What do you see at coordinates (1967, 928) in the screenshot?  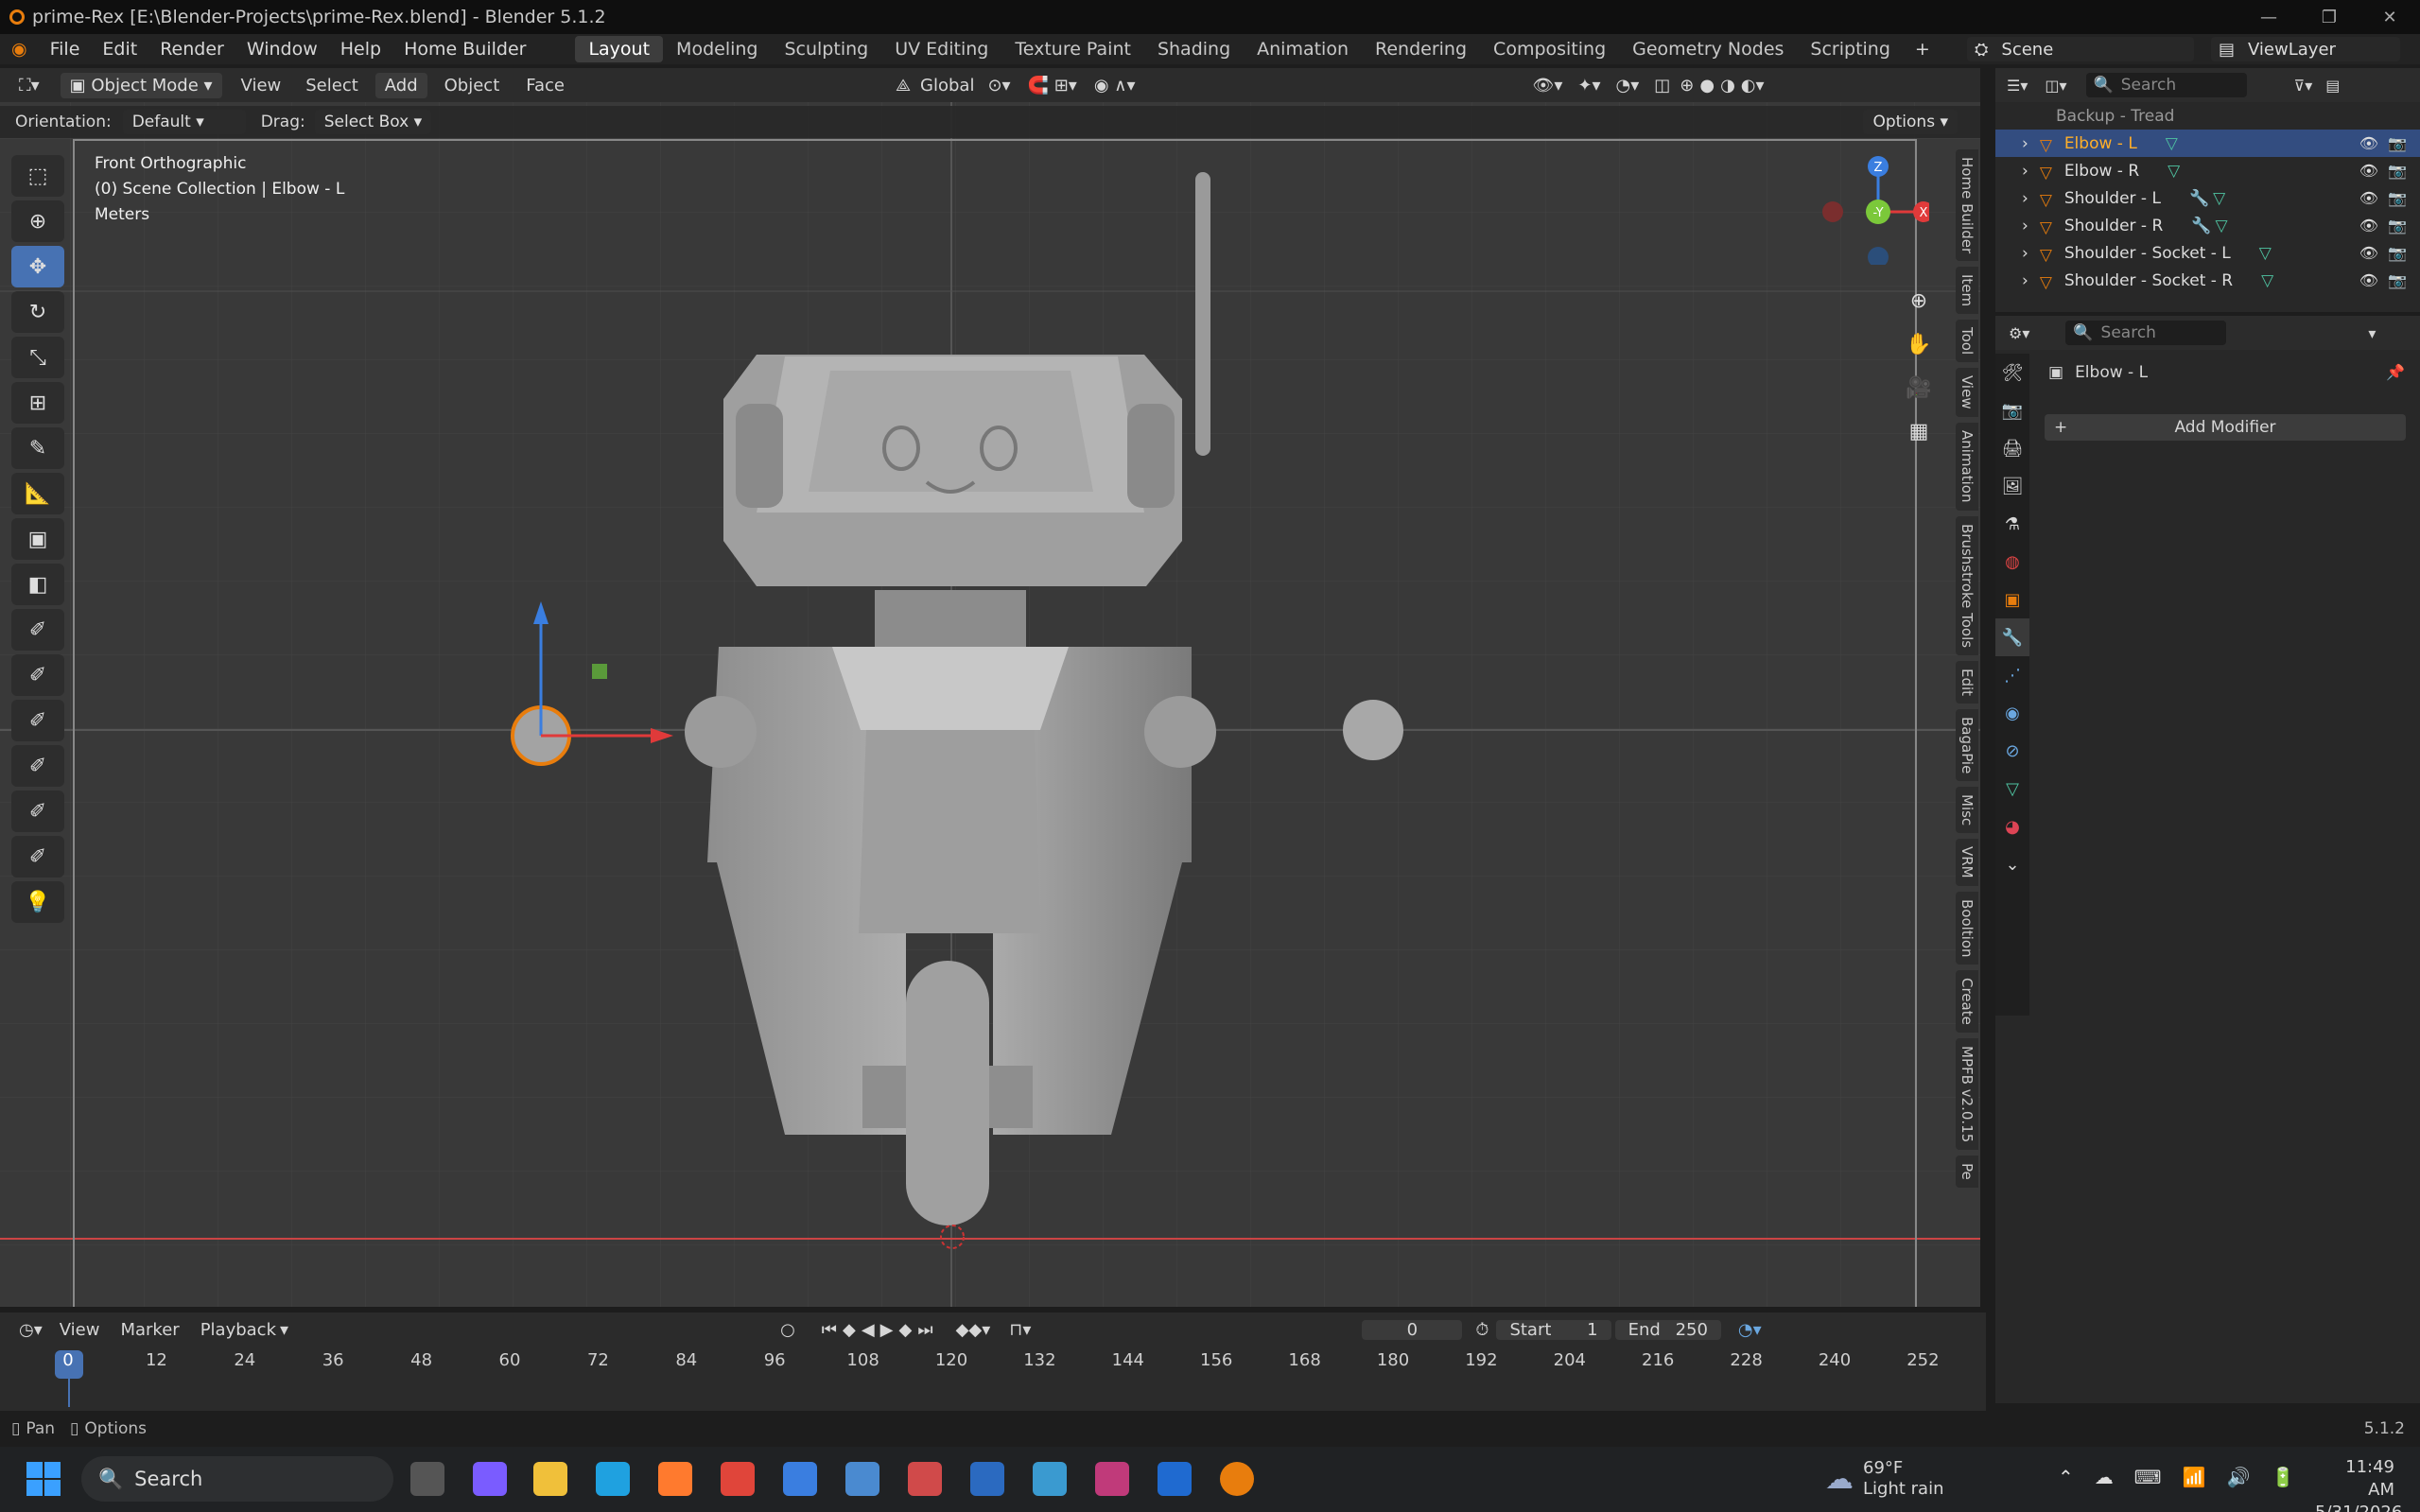 I see `ntab-booltion: Booltion` at bounding box center [1967, 928].